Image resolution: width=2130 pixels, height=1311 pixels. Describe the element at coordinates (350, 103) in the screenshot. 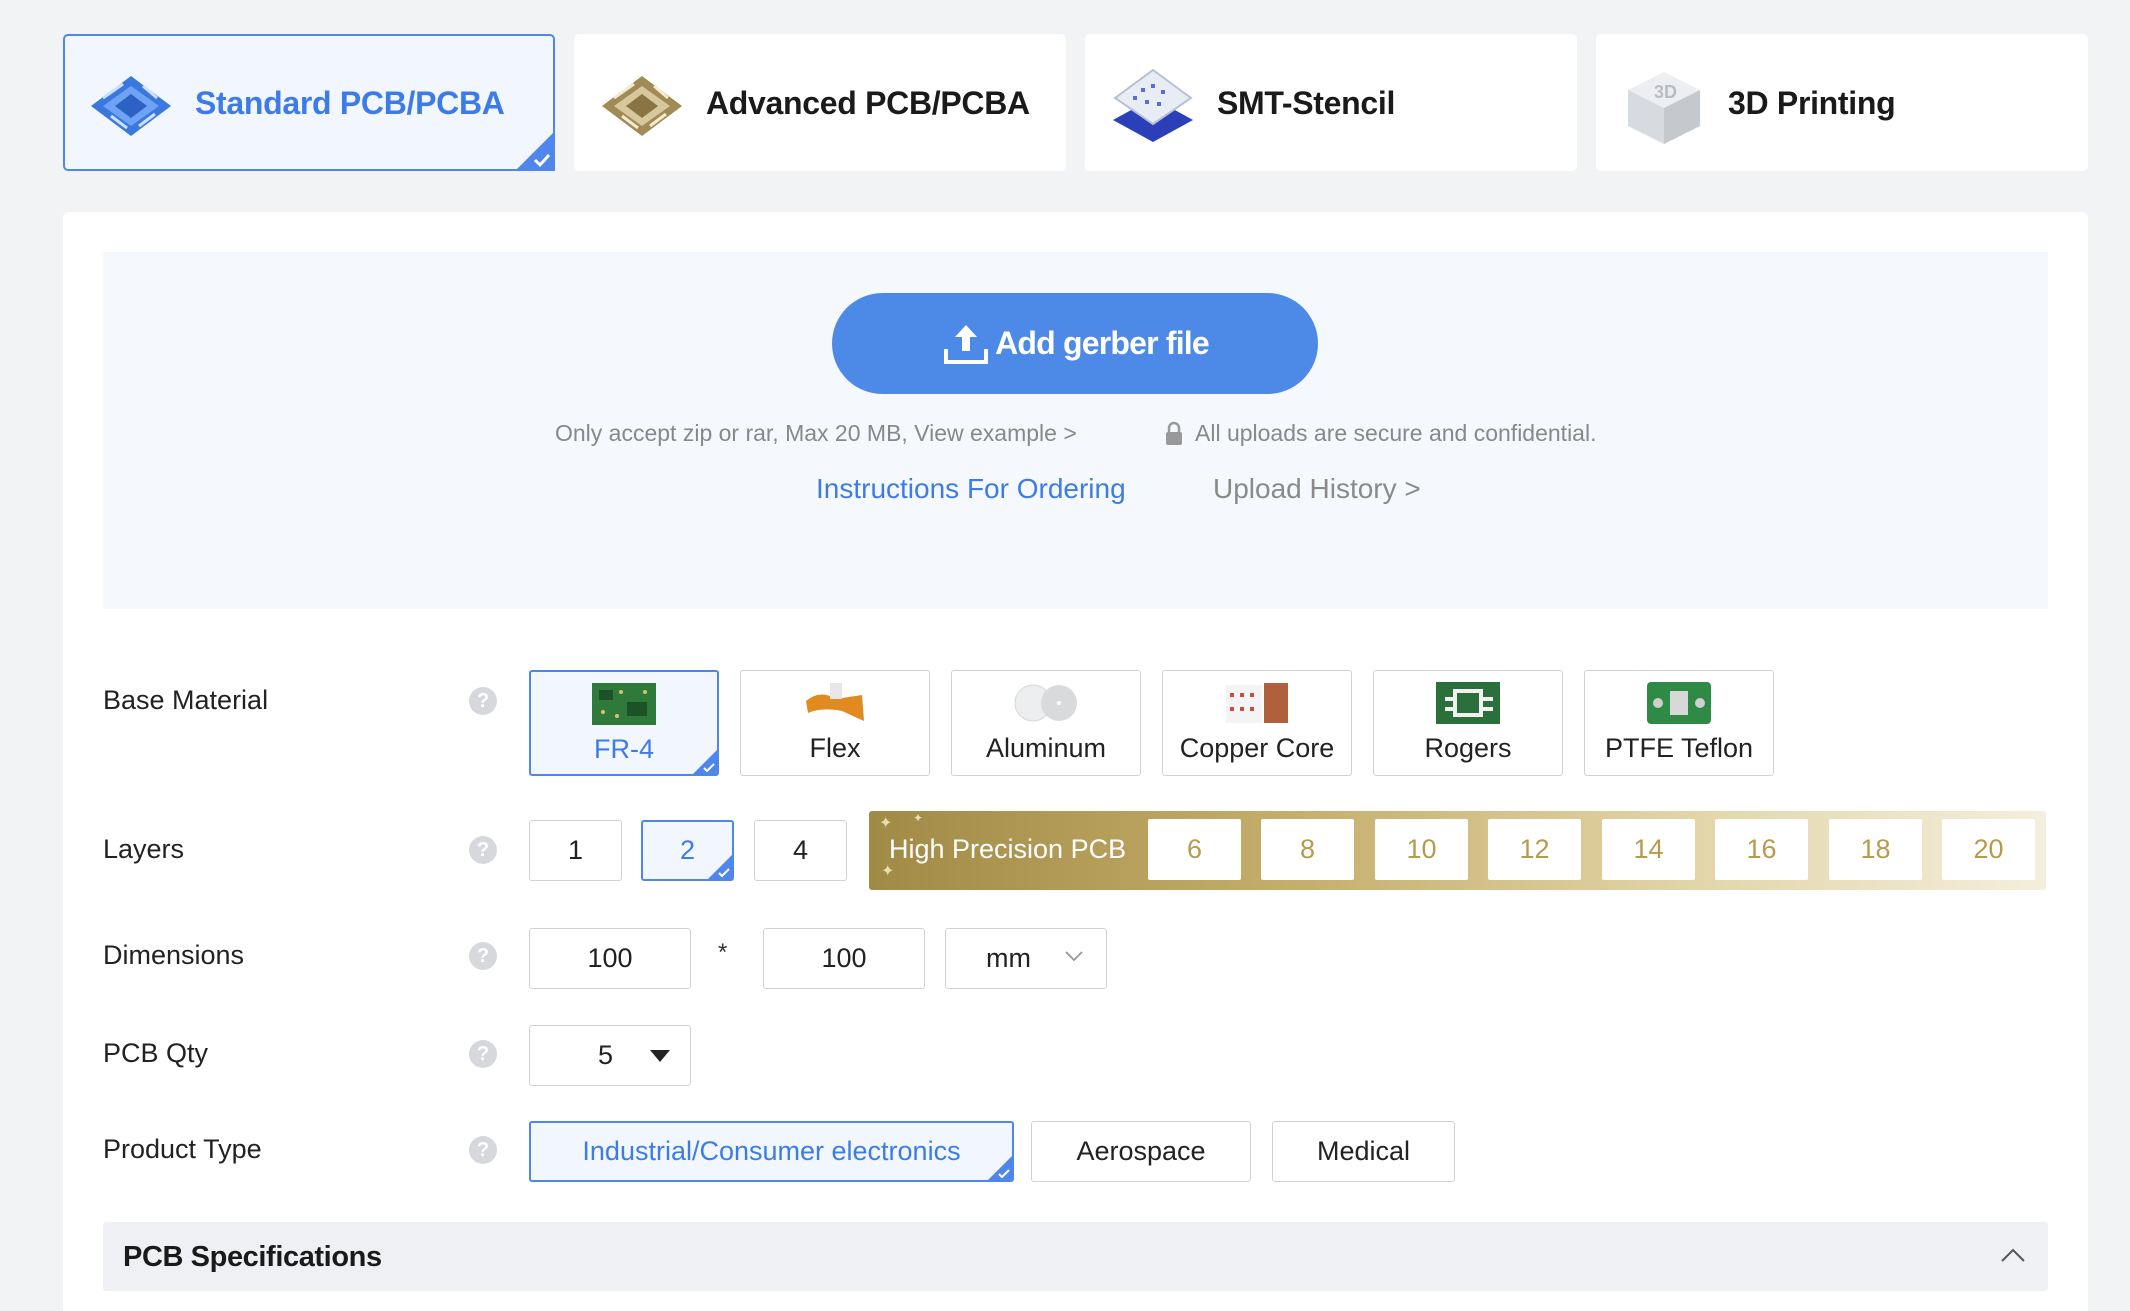

I see `tab-label: Standard PCB/PCBA` at that location.